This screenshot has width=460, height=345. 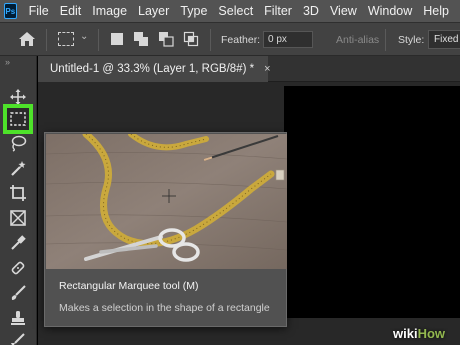 I want to click on eyedropper-tool-button, so click(x=18, y=243).